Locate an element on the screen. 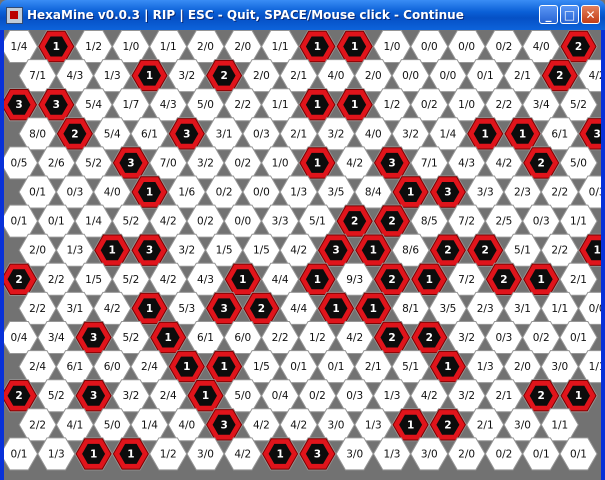  hex-cell: 6/0 is located at coordinates (242, 337).